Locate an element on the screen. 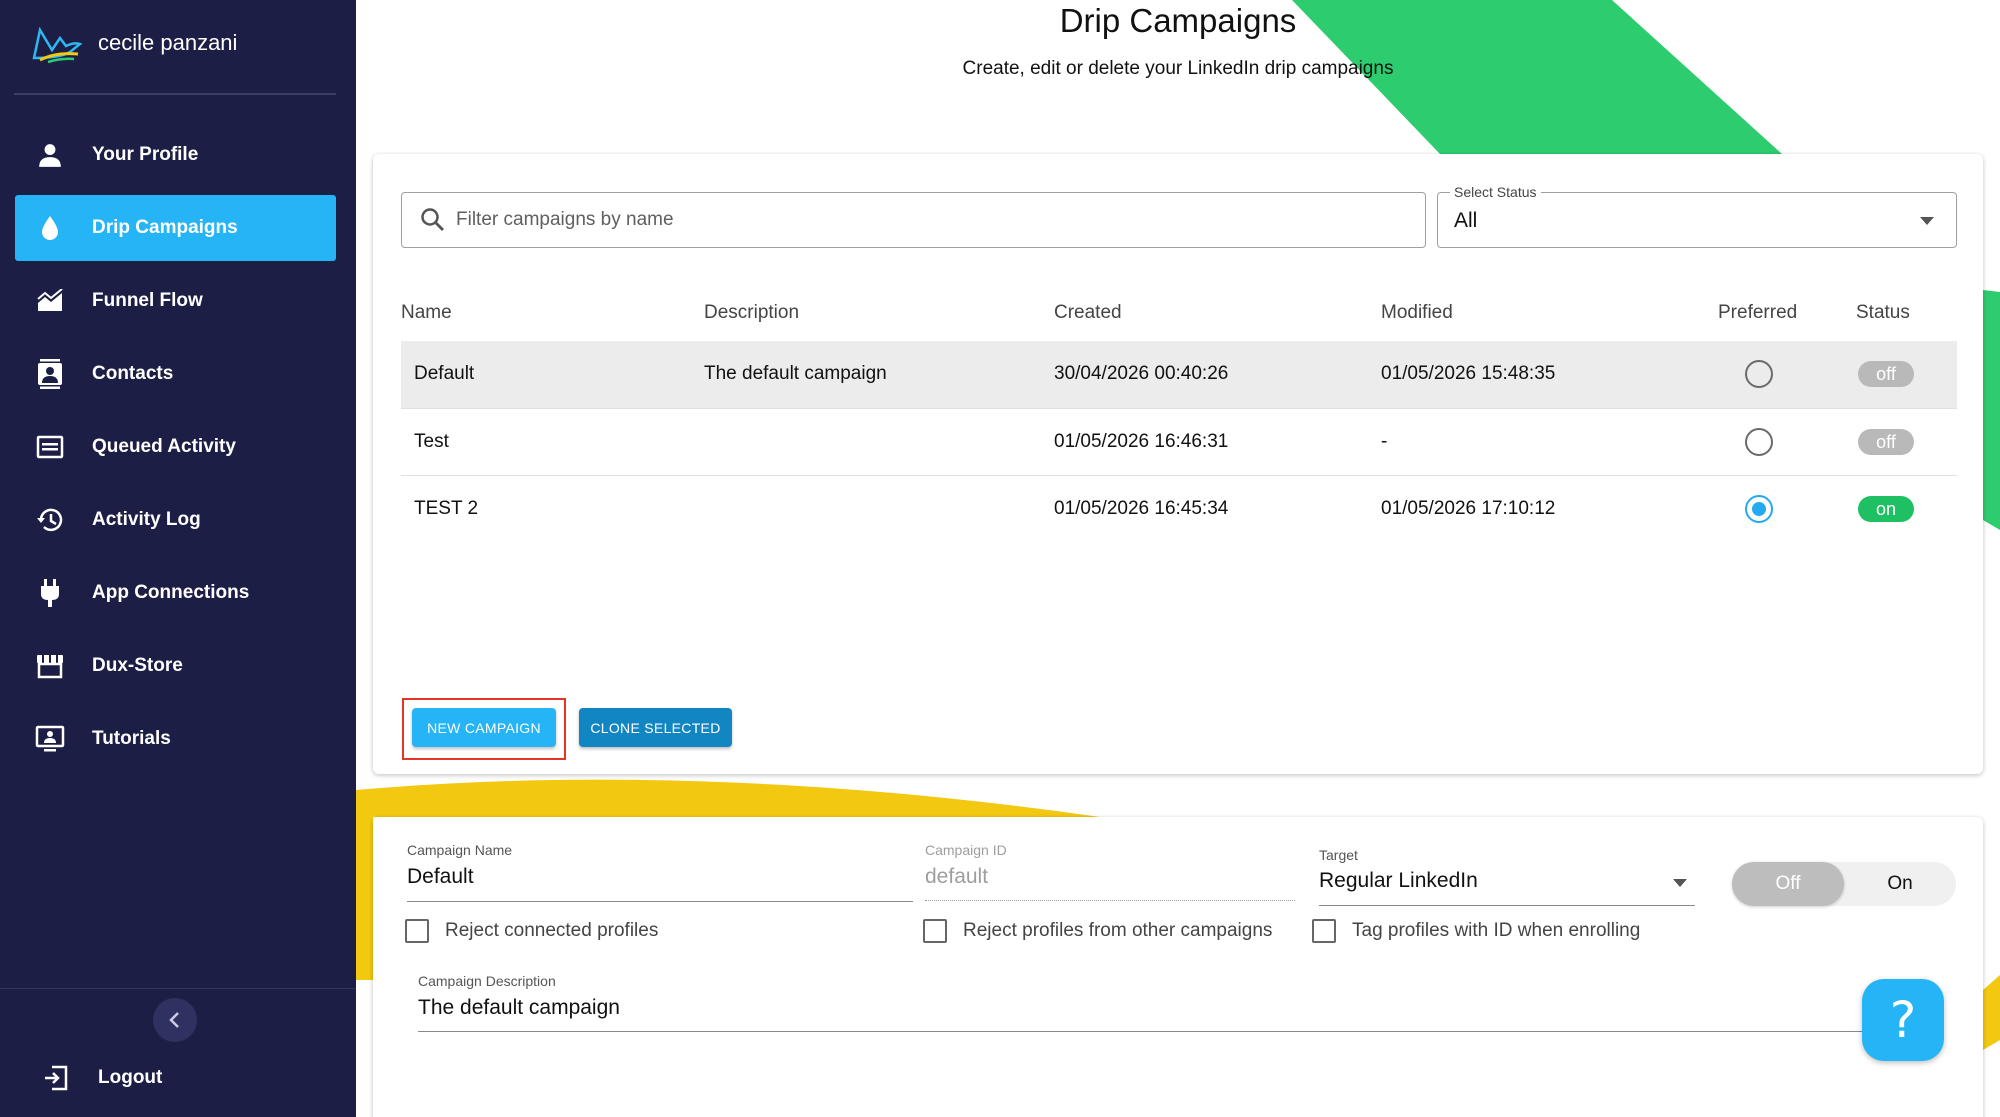 Image resolution: width=2000 pixels, height=1117 pixels. sidebar-item-label: Contacts is located at coordinates (133, 373).